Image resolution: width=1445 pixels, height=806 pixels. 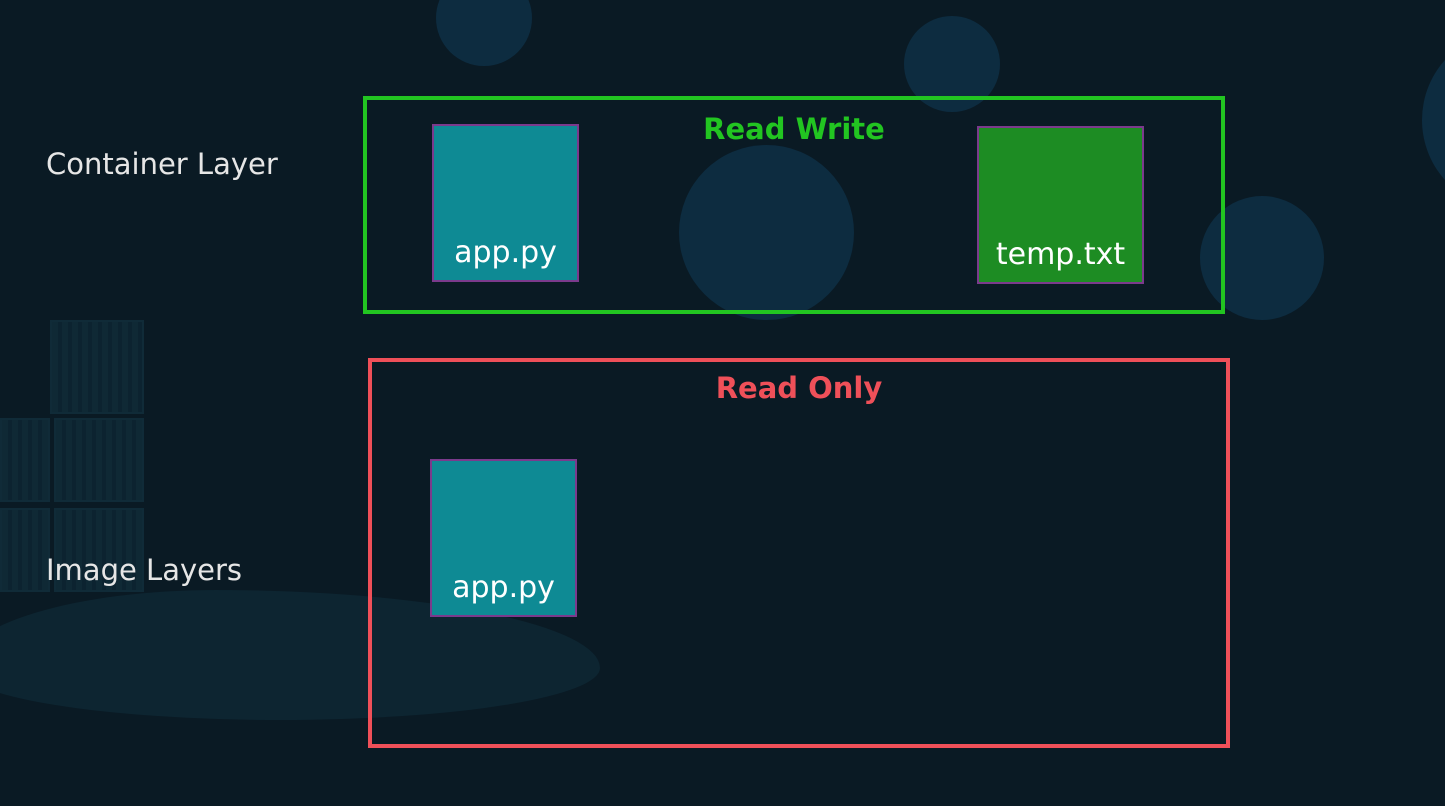 What do you see at coordinates (799, 388) in the screenshot?
I see `read-only-title: Read Only` at bounding box center [799, 388].